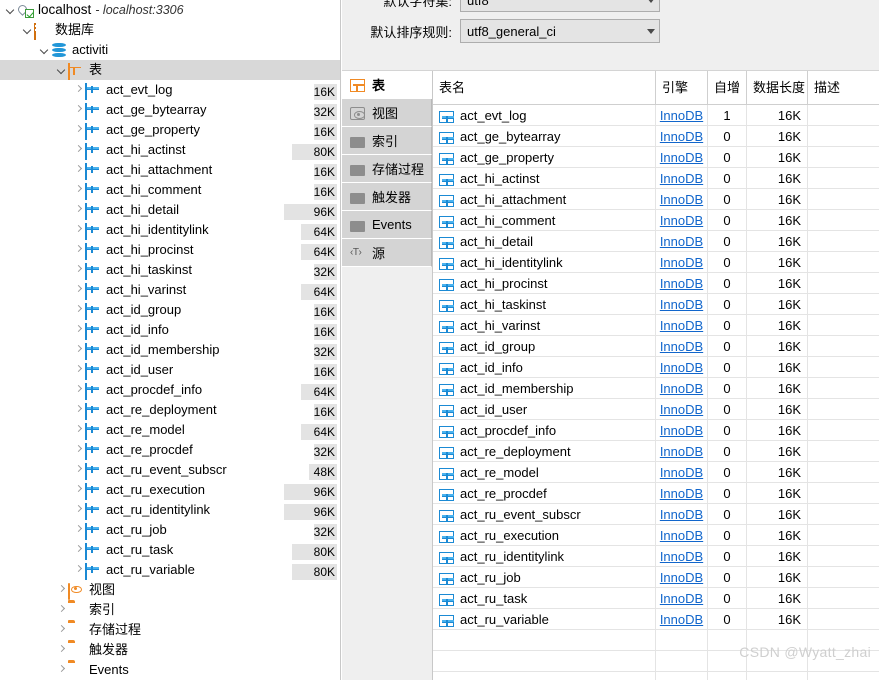 Image resolution: width=879 pixels, height=680 pixels. What do you see at coordinates (656, 472) in the screenshot?
I see `table-row: act_re_model InnoDB 0 16K` at bounding box center [656, 472].